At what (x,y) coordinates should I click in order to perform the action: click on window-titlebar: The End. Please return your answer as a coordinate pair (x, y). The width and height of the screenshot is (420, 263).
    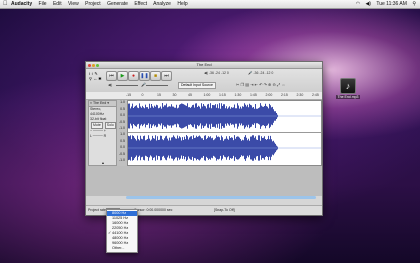
    Looking at the image, I should click on (204, 65).